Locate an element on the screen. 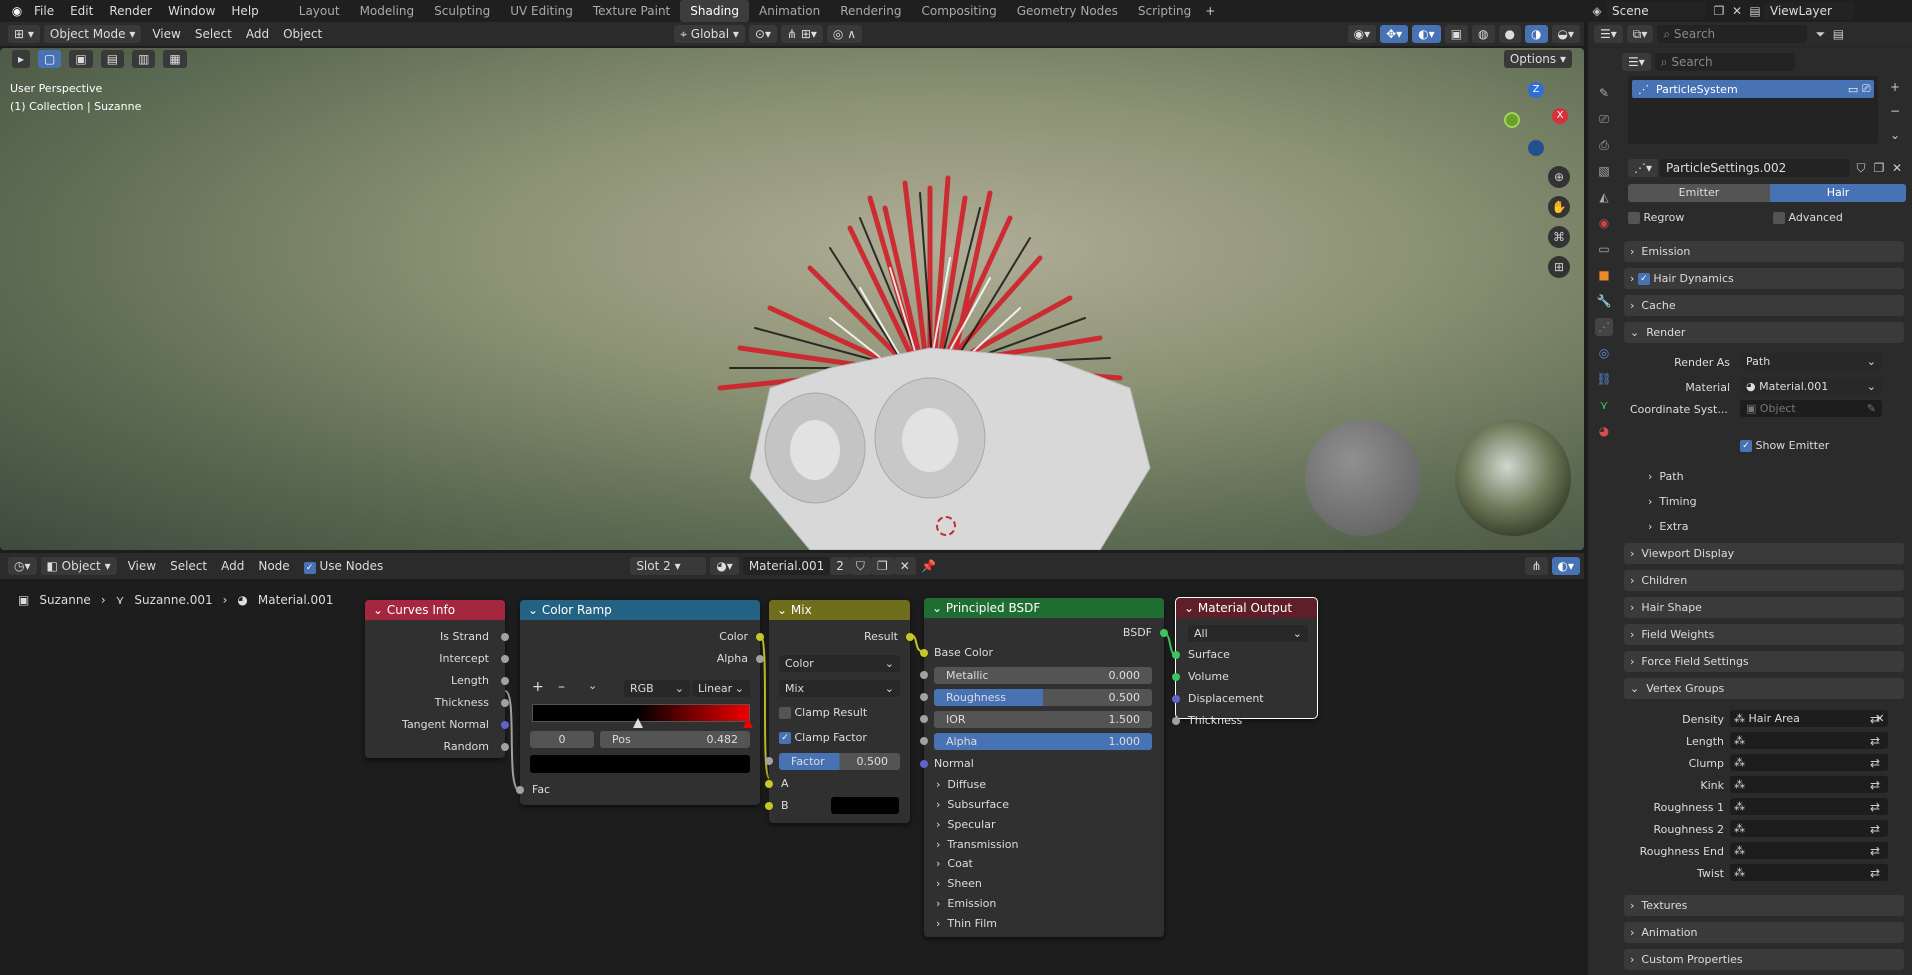 The width and height of the screenshot is (1912, 975). mode-dropdown: Object Mode ▾ is located at coordinates (92, 34).